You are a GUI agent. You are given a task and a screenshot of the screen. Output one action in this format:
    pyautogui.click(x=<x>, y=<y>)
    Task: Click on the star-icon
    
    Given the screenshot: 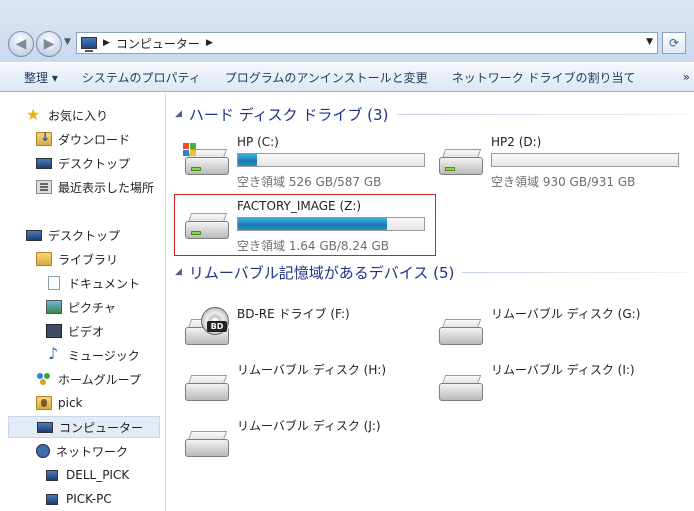 What is the action you would take?
    pyautogui.click(x=34, y=114)
    